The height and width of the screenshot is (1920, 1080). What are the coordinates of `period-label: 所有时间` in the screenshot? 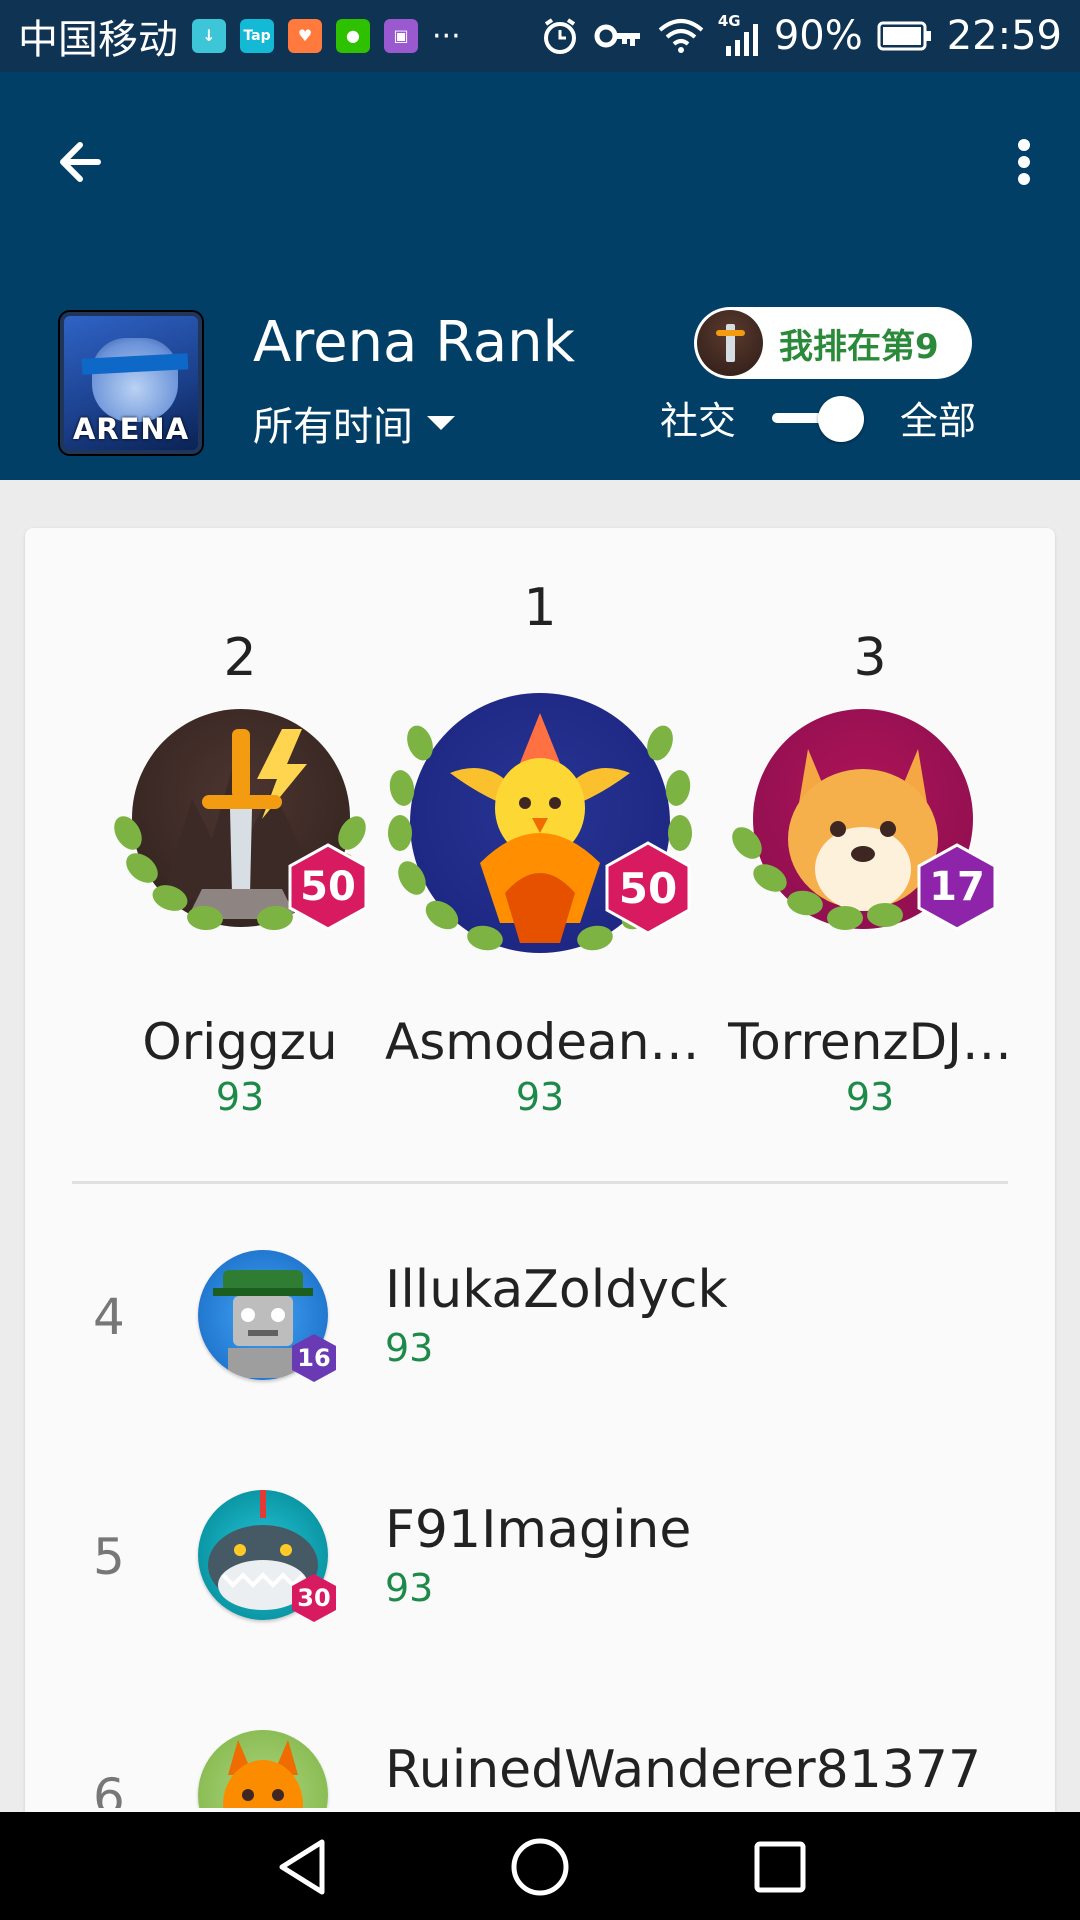 It's located at (333, 427).